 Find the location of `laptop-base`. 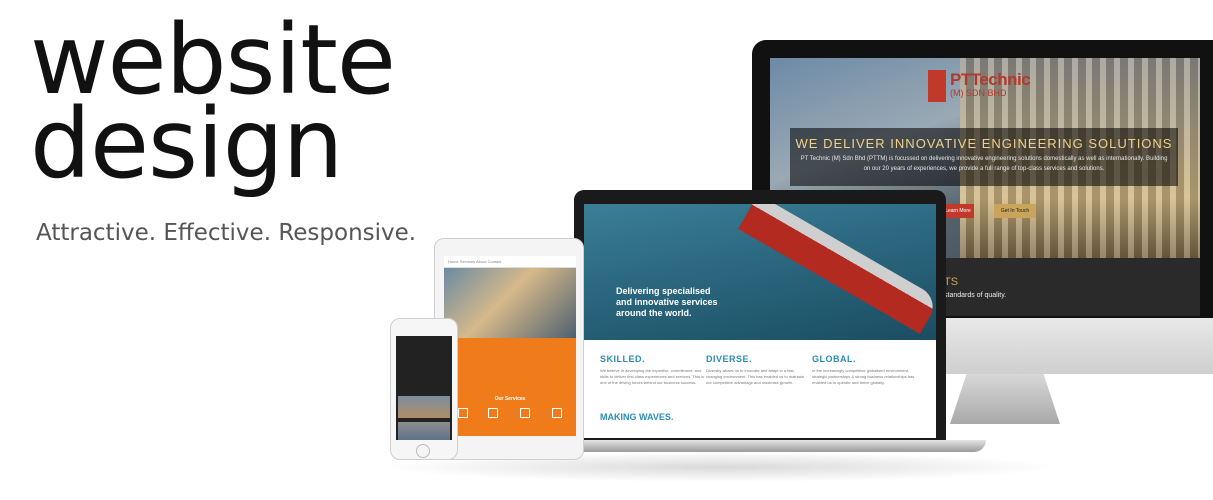

laptop-base is located at coordinates (771, 446).